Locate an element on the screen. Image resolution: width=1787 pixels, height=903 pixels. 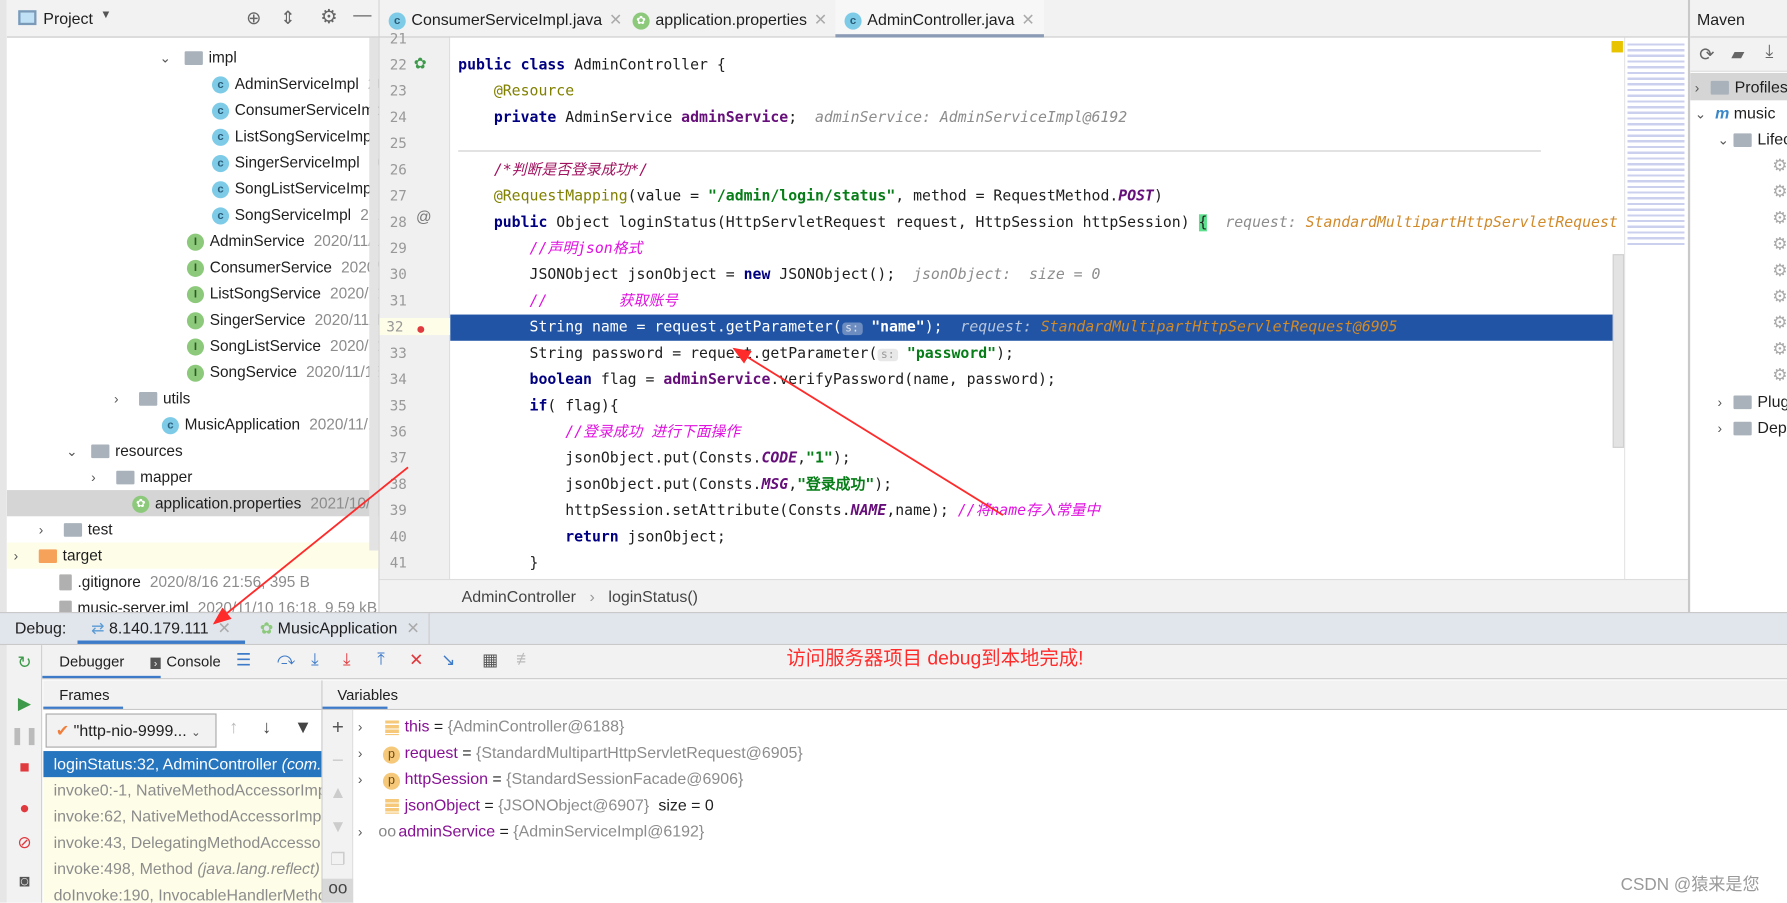
arrow-to-session is located at coordinates (310, 545).